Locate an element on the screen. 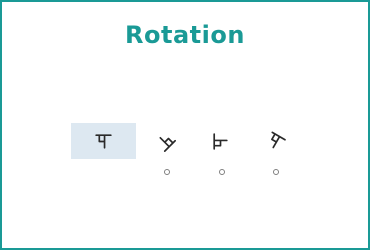 The width and height of the screenshot is (370, 250). page-title: Rotation is located at coordinates (185, 35).